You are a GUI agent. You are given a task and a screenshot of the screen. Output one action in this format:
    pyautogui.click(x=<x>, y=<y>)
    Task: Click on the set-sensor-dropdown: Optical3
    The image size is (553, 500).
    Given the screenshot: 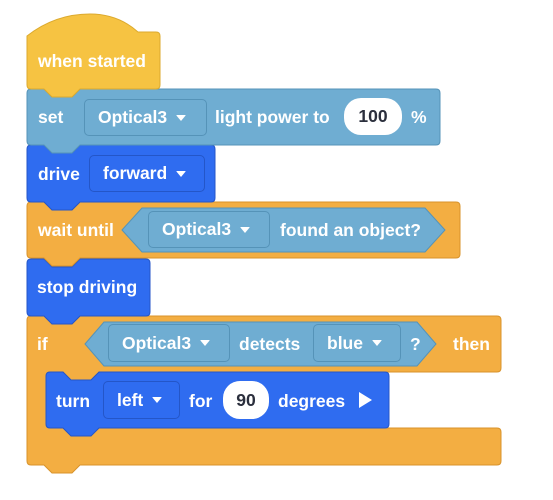 What is the action you would take?
    pyautogui.click(x=145, y=117)
    